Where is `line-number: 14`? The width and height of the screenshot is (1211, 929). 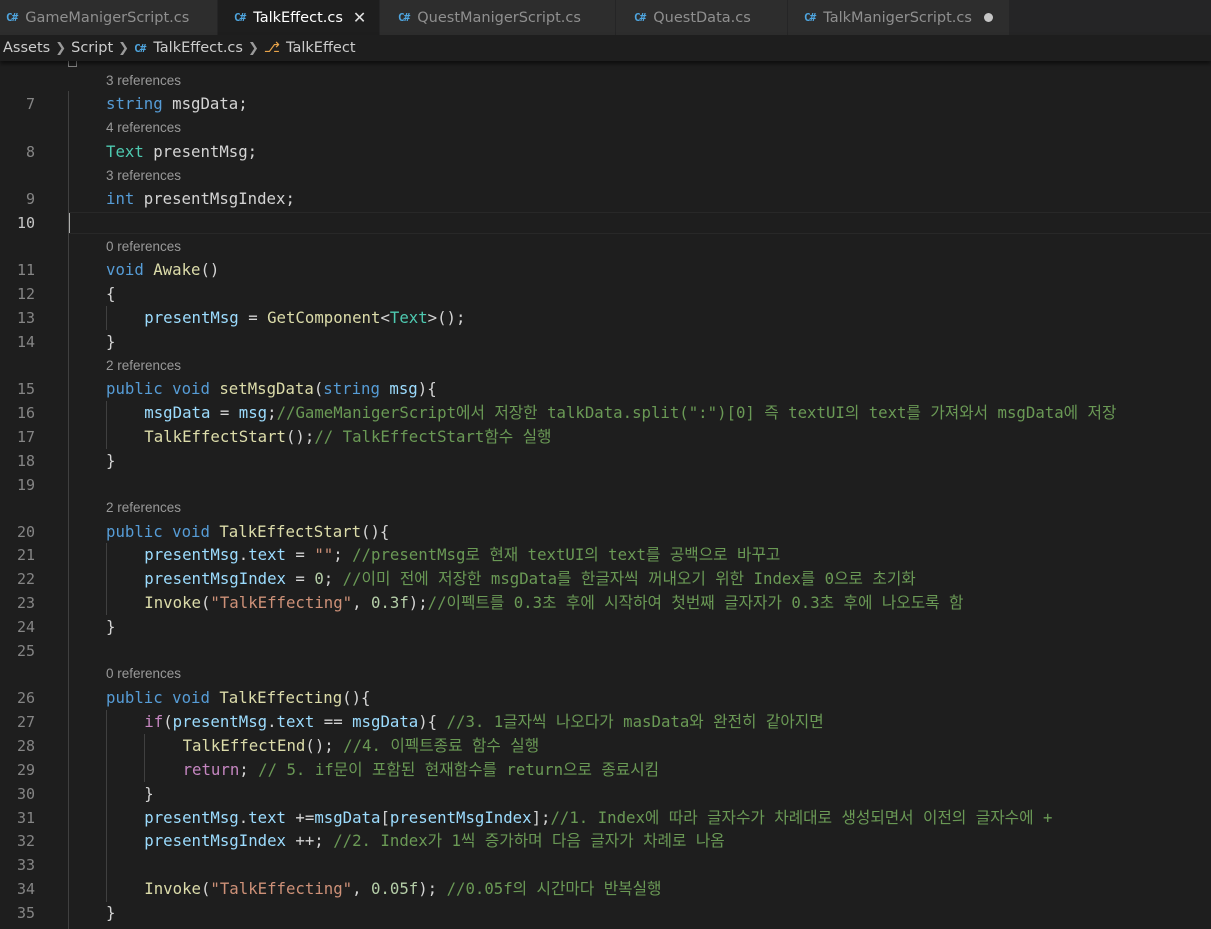
line-number: 14 is located at coordinates (25, 342).